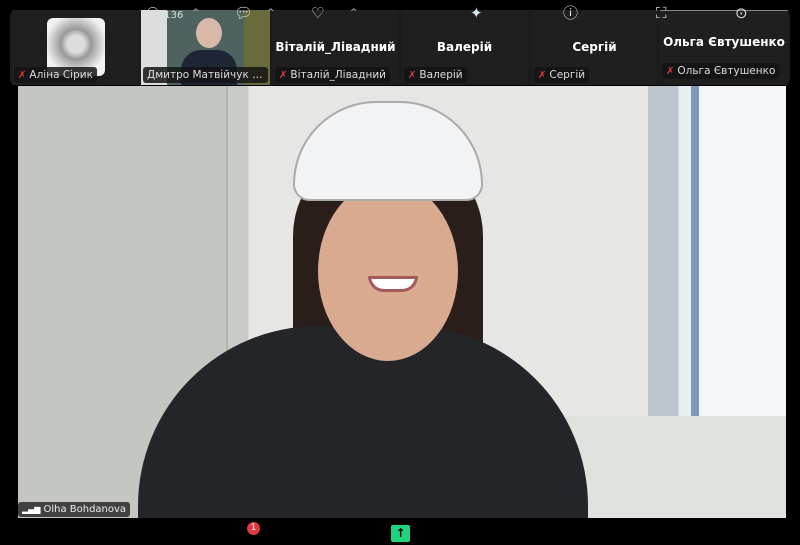 This screenshot has height=545, width=800. I want to click on participant-name: Валерій, so click(464, 47).